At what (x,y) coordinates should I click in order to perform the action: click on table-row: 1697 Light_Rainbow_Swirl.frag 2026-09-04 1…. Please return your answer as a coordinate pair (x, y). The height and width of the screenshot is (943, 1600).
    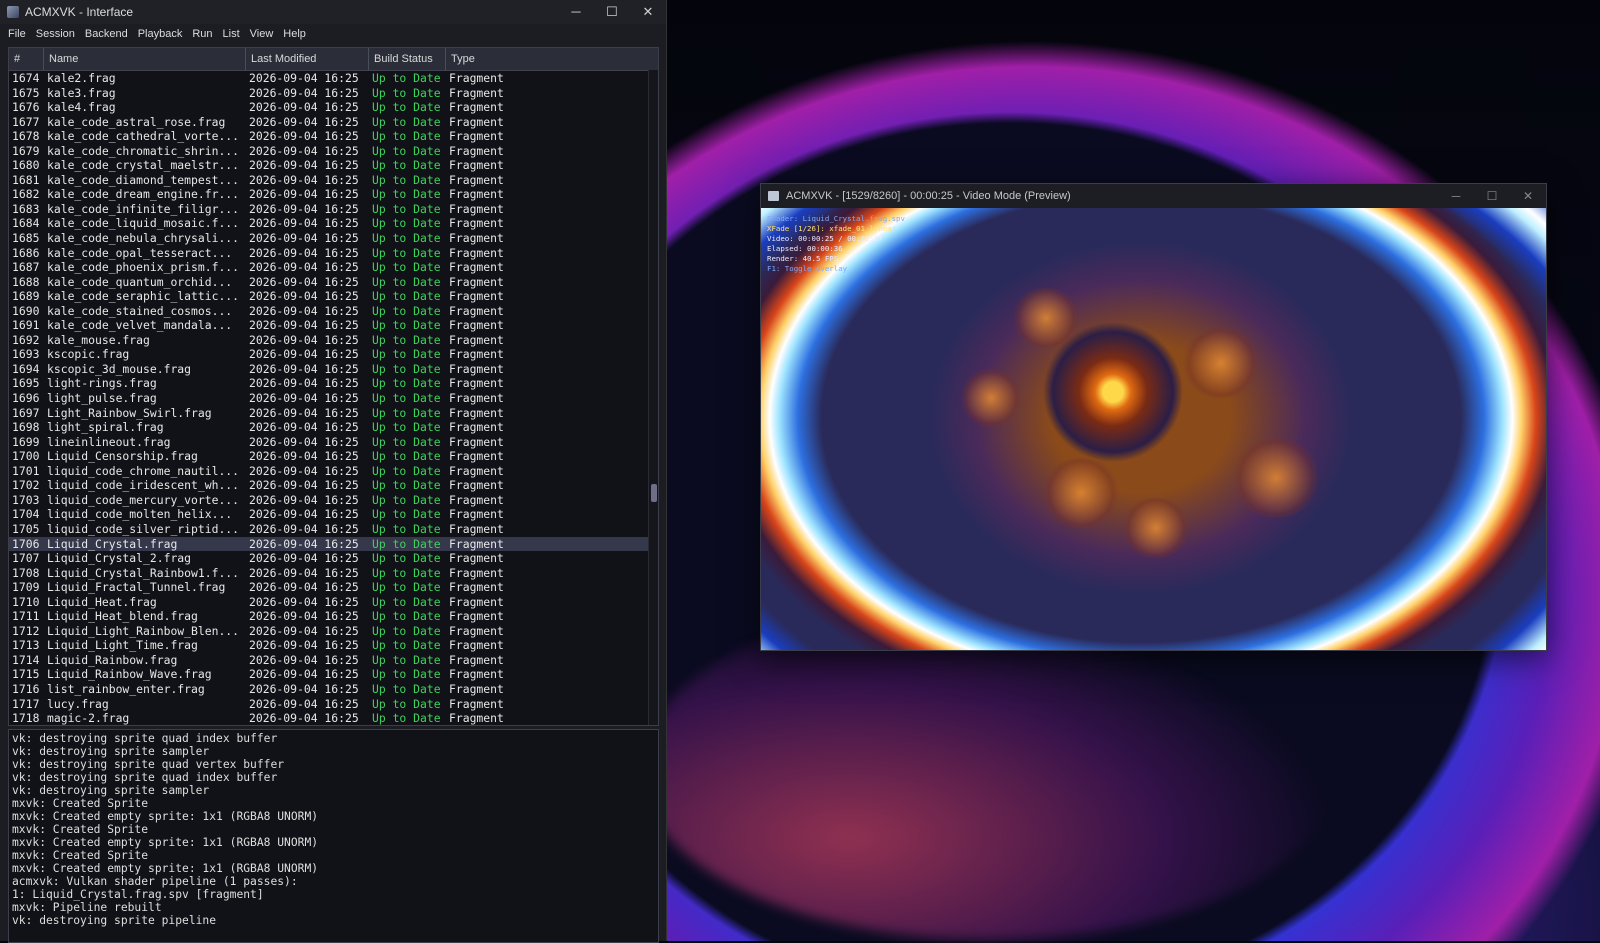
    Looking at the image, I should click on (333, 413).